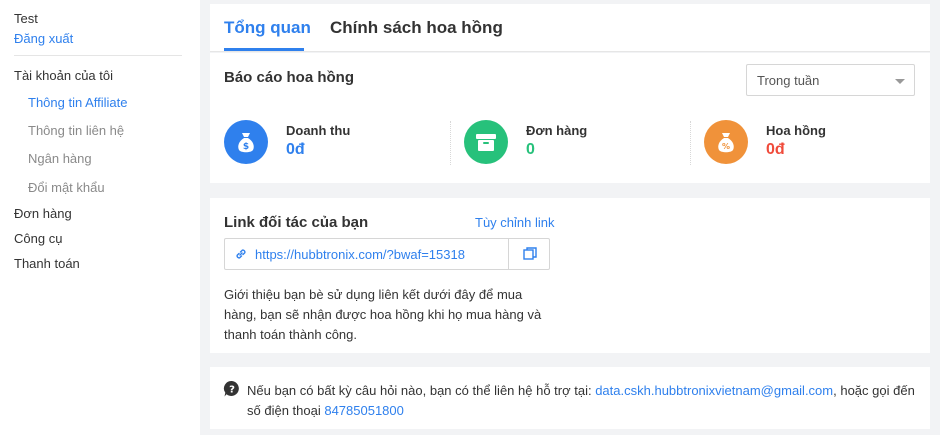 This screenshot has height=435, width=940. What do you see at coordinates (289, 77) in the screenshot?
I see `report-title: Báo cáo hoa hồng` at bounding box center [289, 77].